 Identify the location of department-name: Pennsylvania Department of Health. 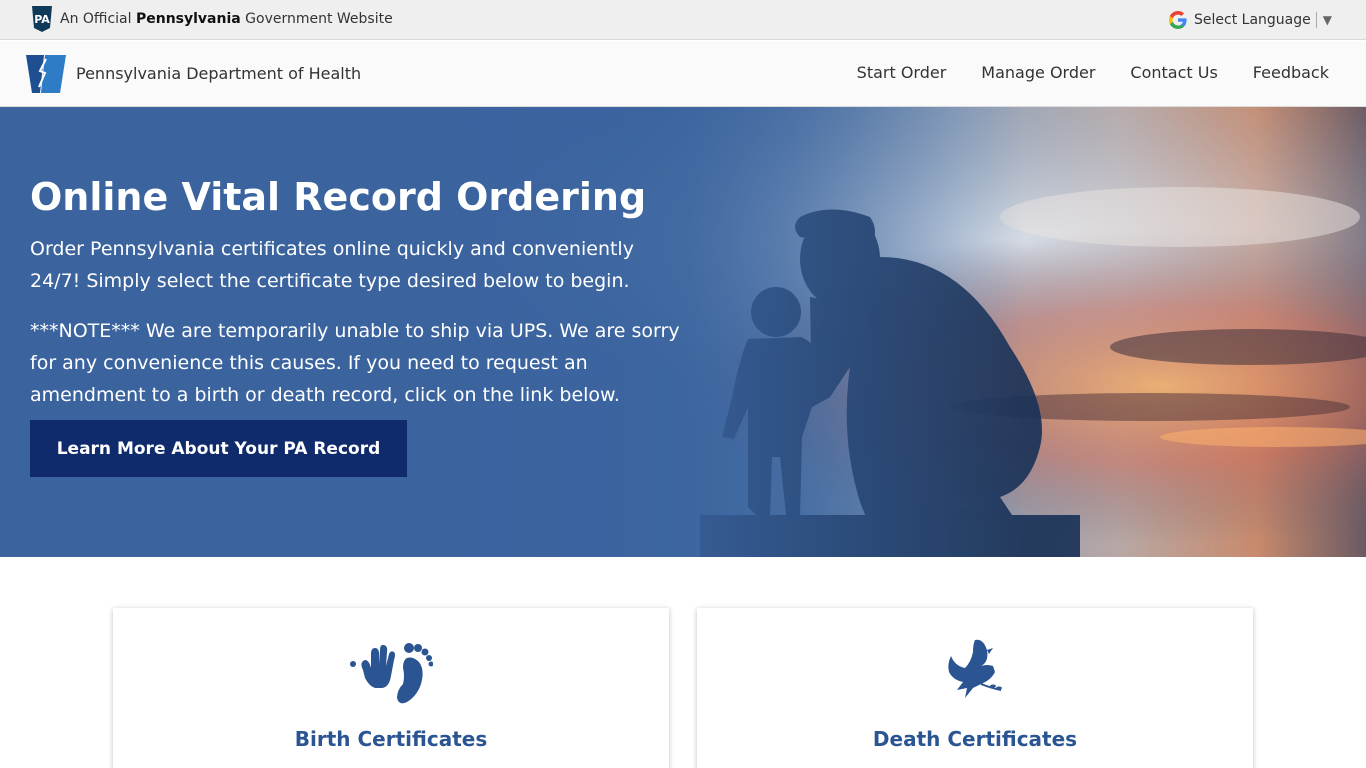
(218, 73).